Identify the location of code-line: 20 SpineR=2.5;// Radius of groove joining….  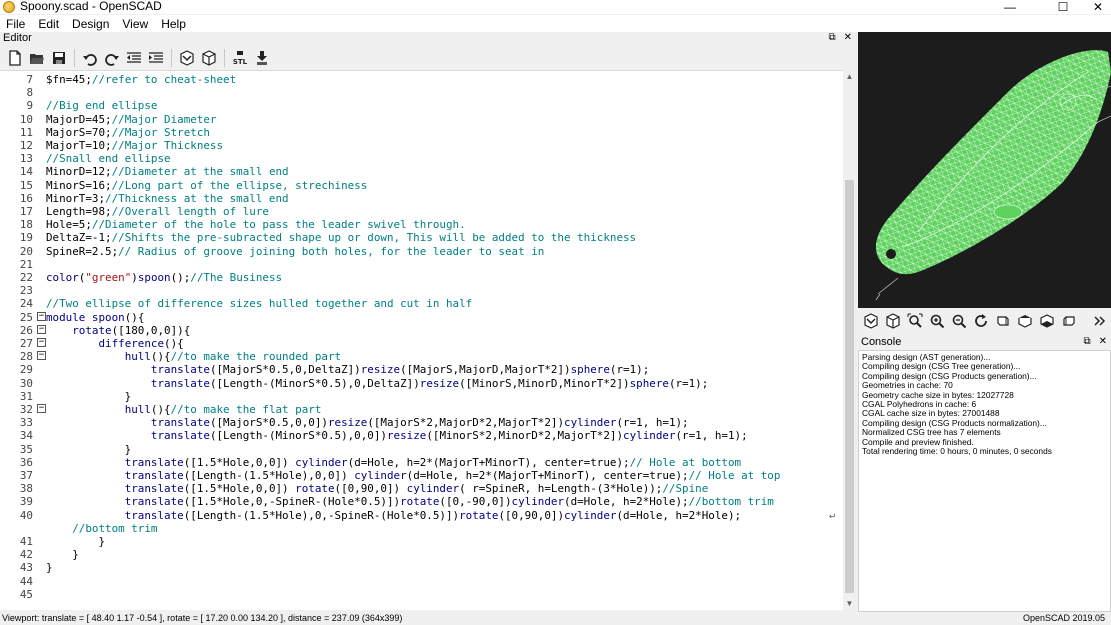
(421, 251).